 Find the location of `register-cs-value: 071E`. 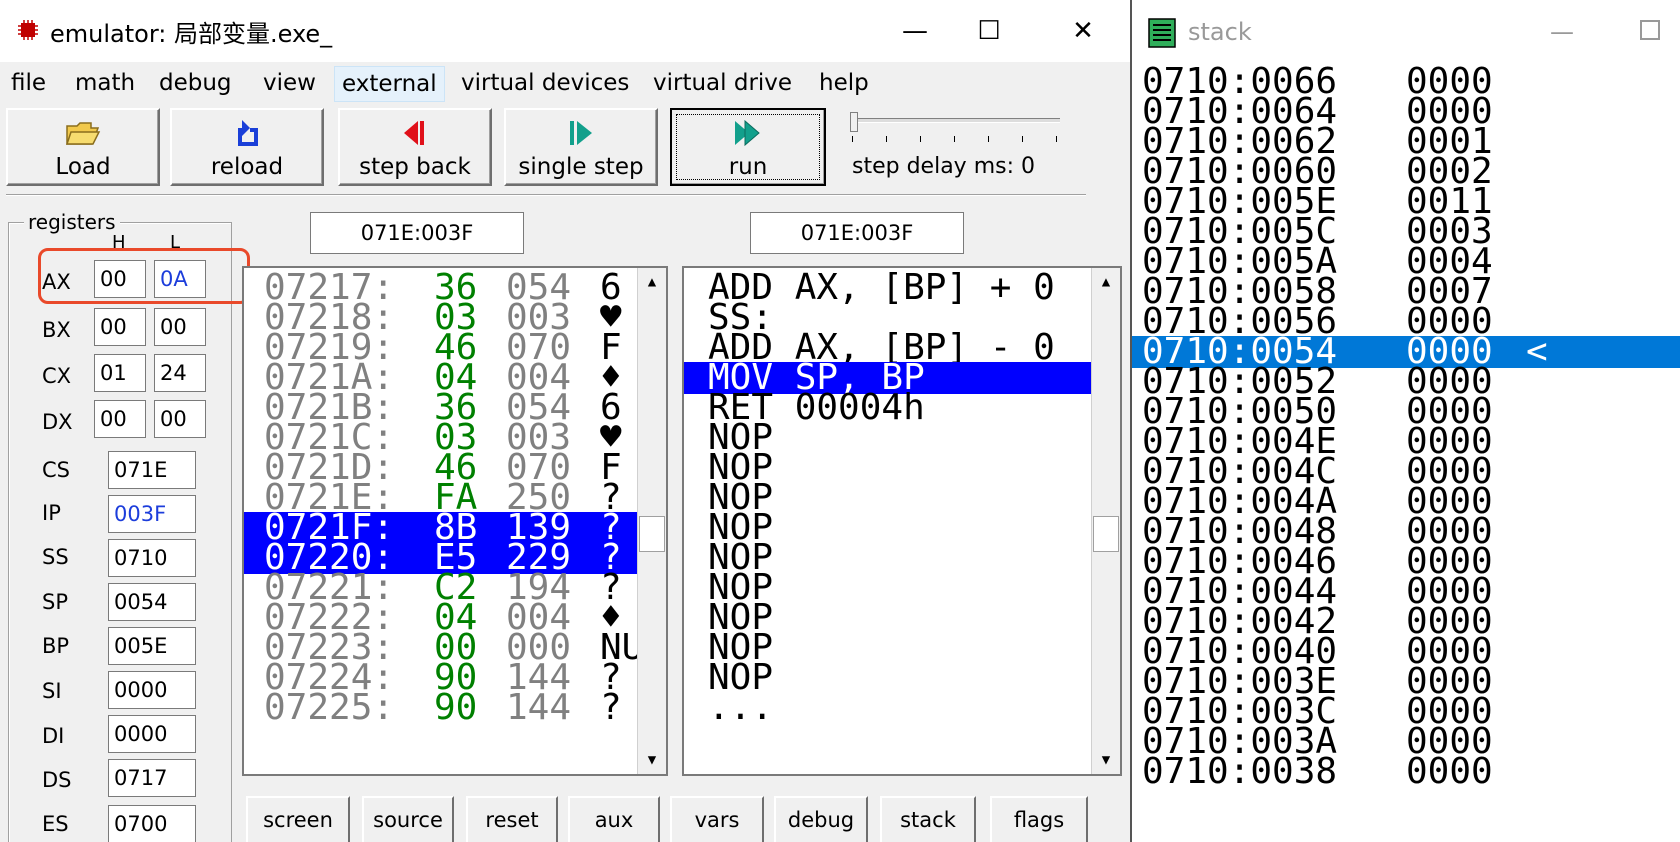

register-cs-value: 071E is located at coordinates (152, 470).